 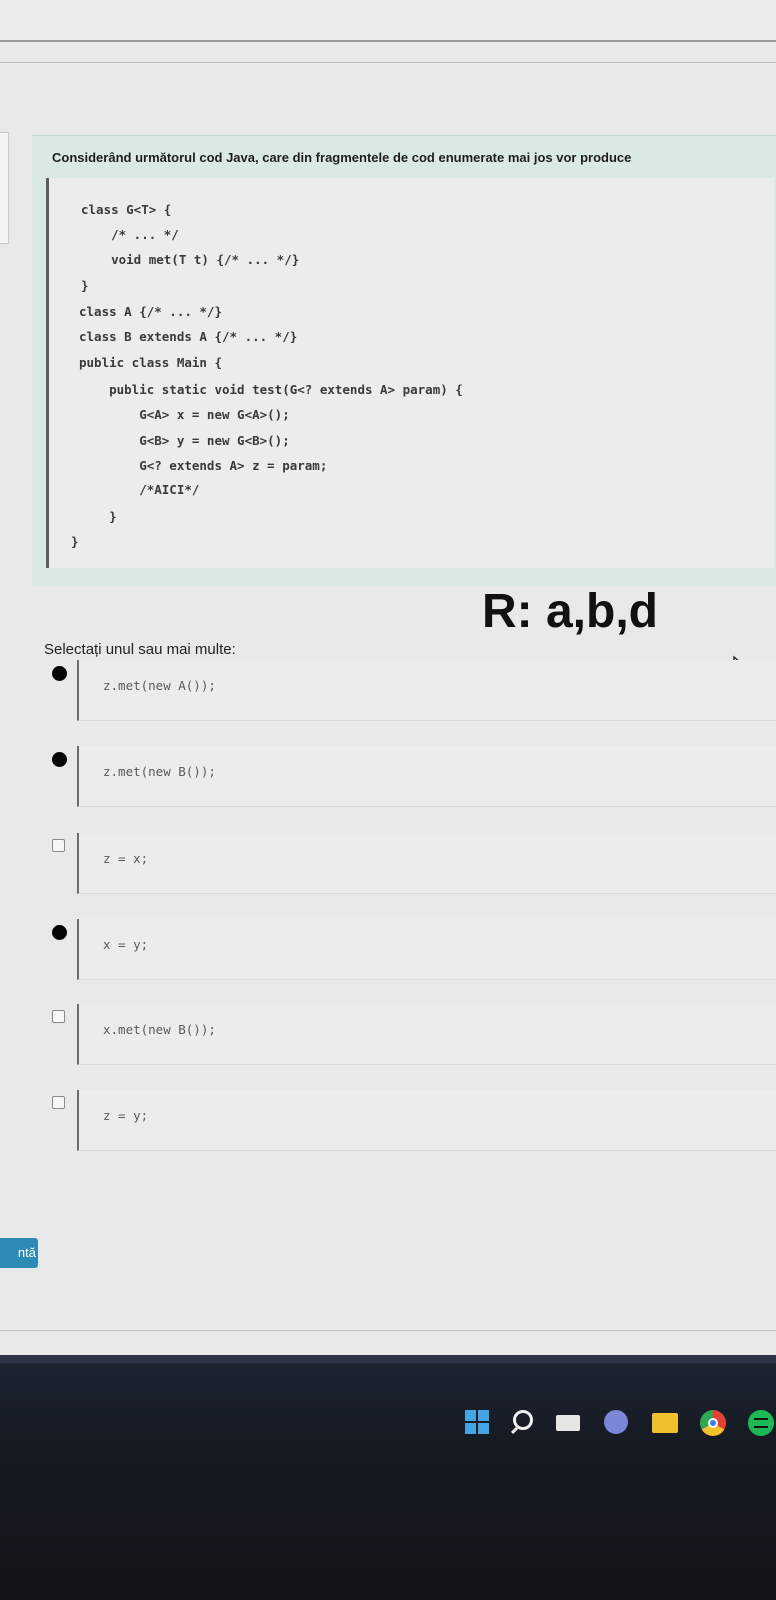 I want to click on option-code-box: z = y;, so click(x=426, y=1120).